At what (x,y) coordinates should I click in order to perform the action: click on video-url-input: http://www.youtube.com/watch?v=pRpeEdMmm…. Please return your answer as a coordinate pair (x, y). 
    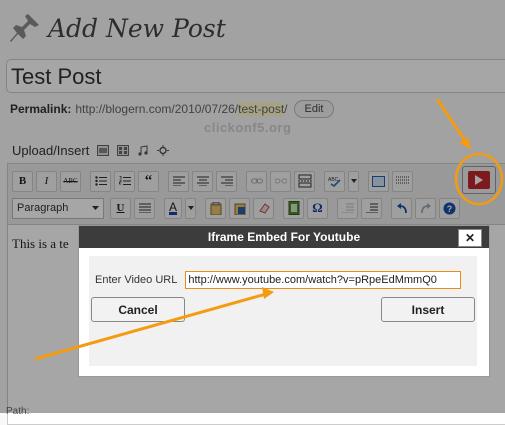
    Looking at the image, I should click on (323, 280).